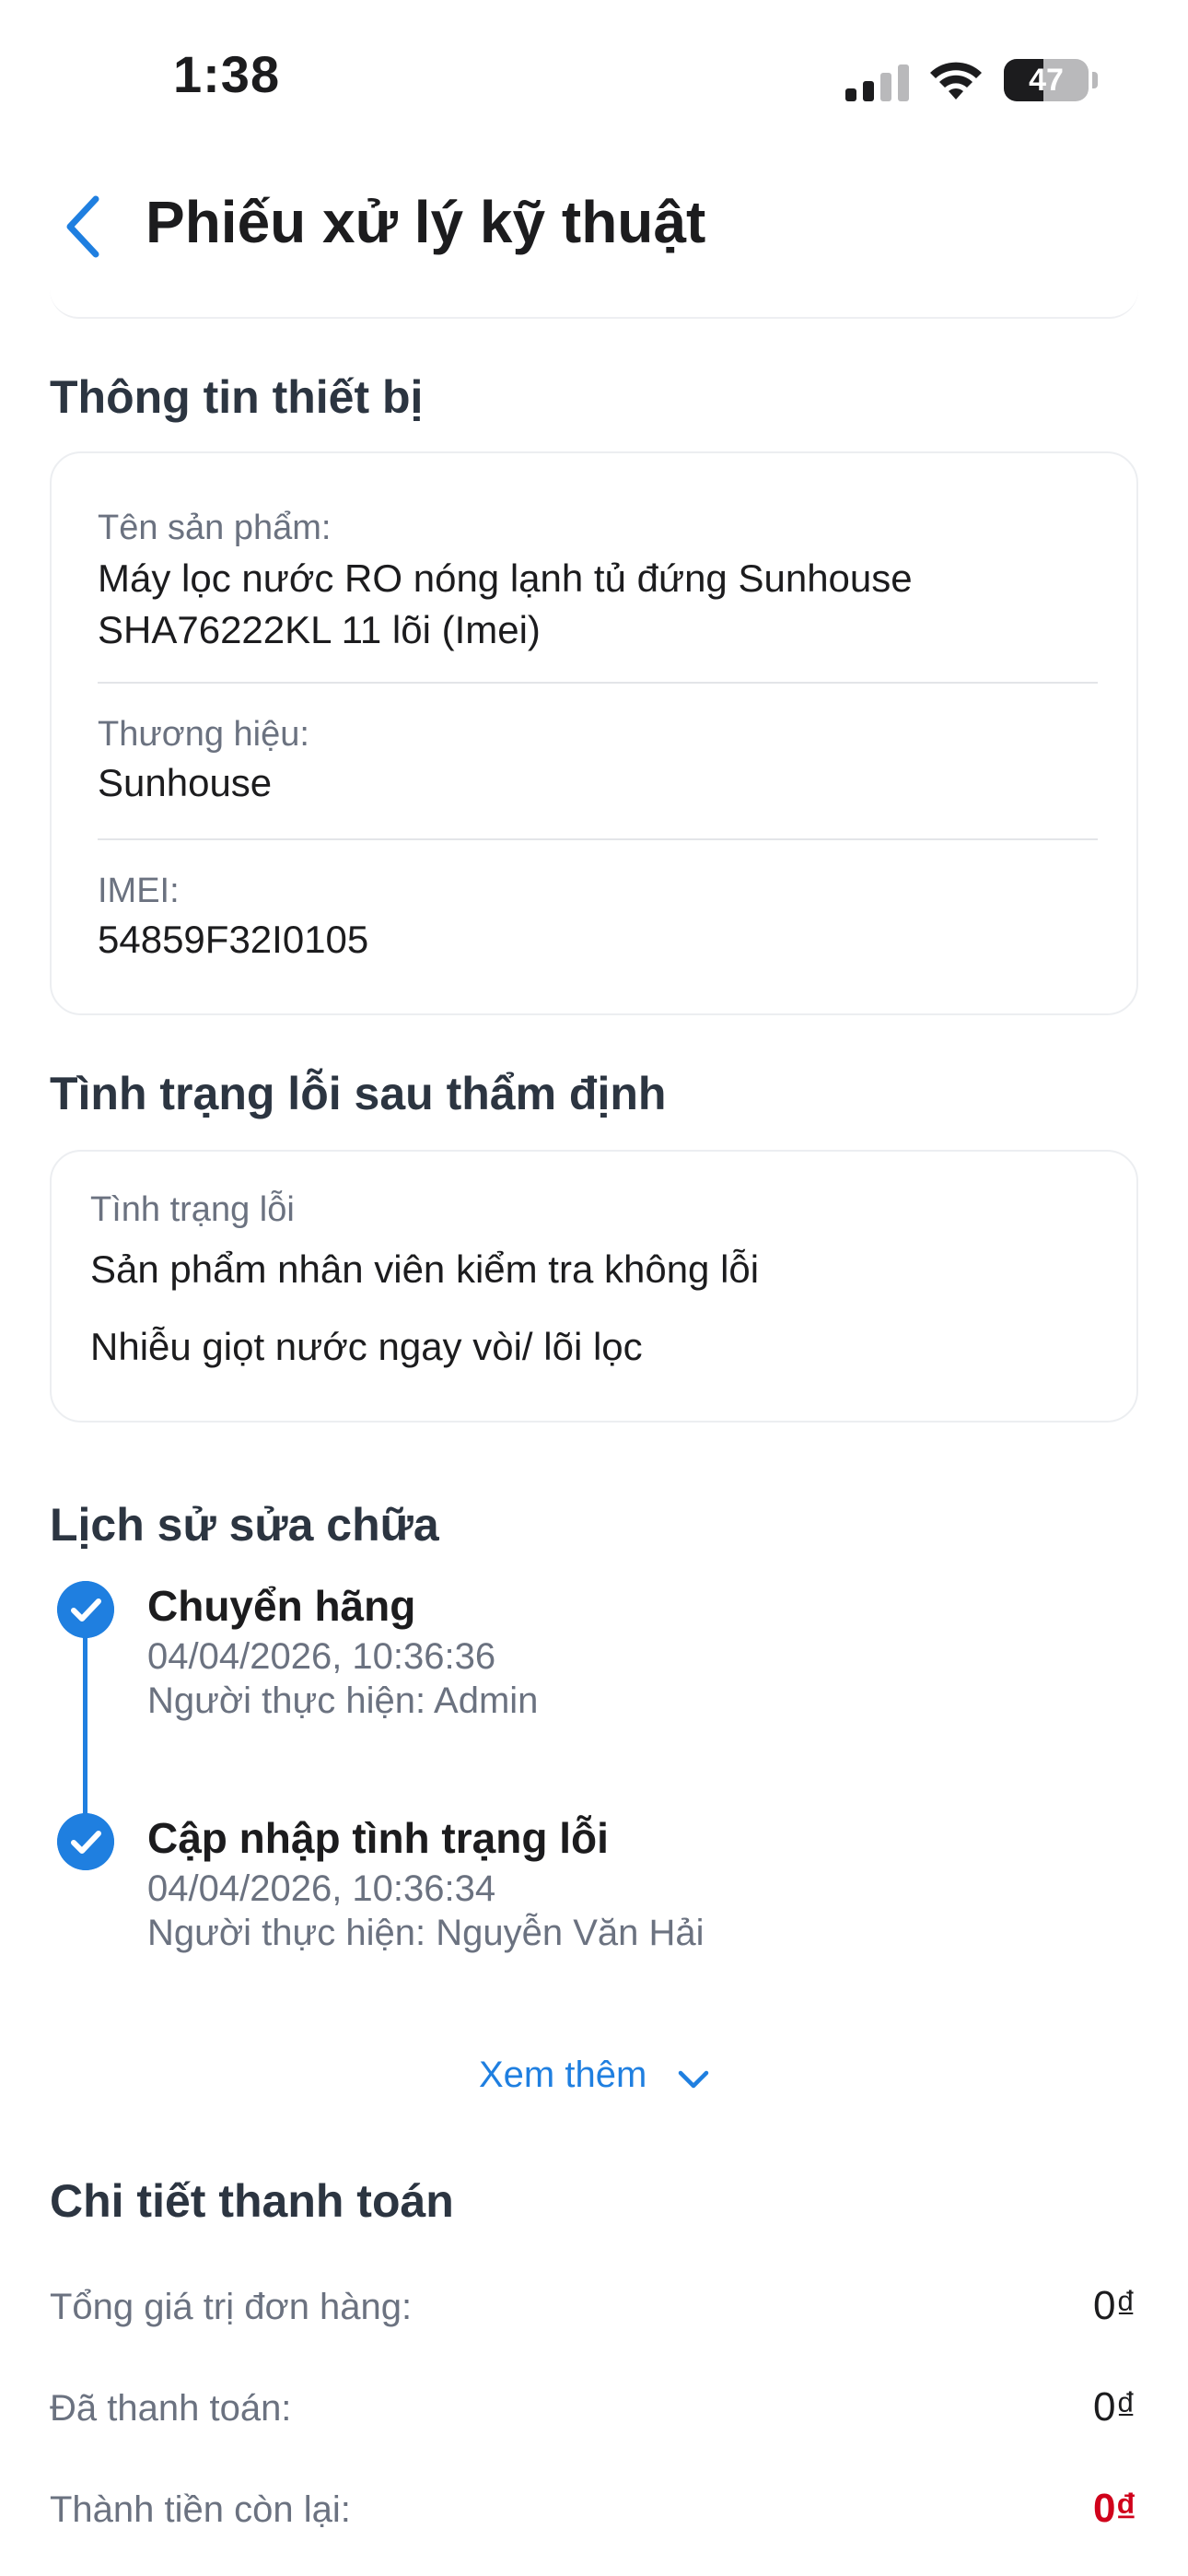 The width and height of the screenshot is (1188, 2576). I want to click on battery-icon: 47, so click(1046, 80).